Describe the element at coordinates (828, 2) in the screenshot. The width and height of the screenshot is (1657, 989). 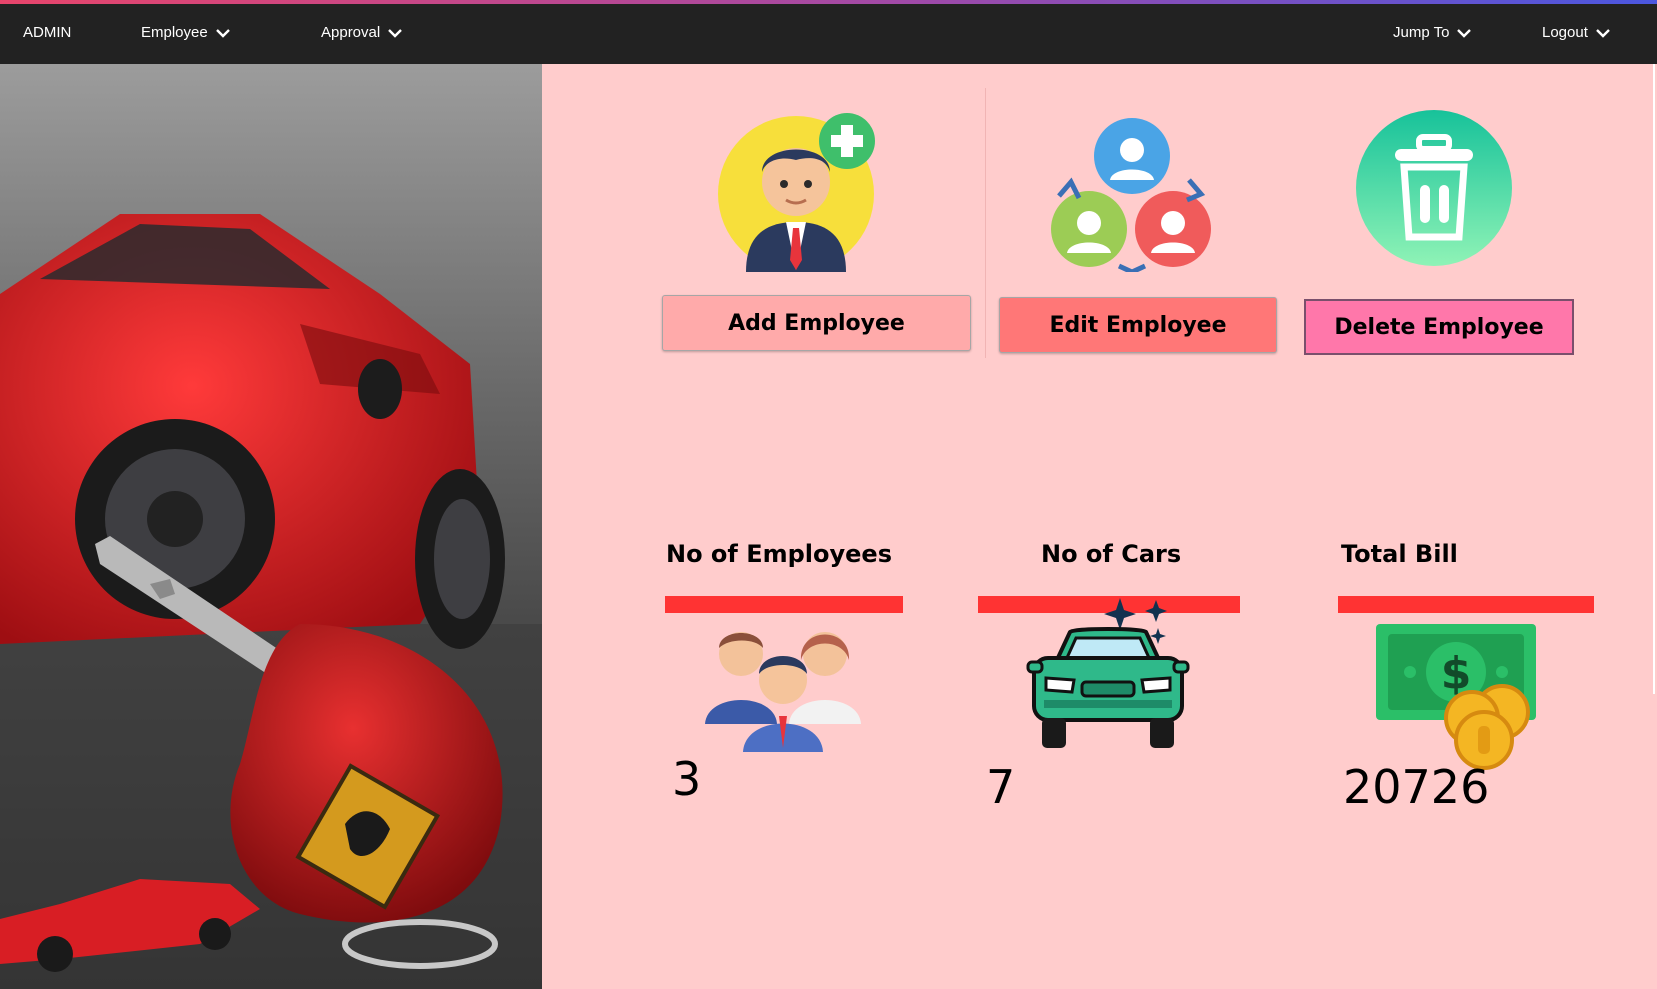
I see `accent-line` at that location.